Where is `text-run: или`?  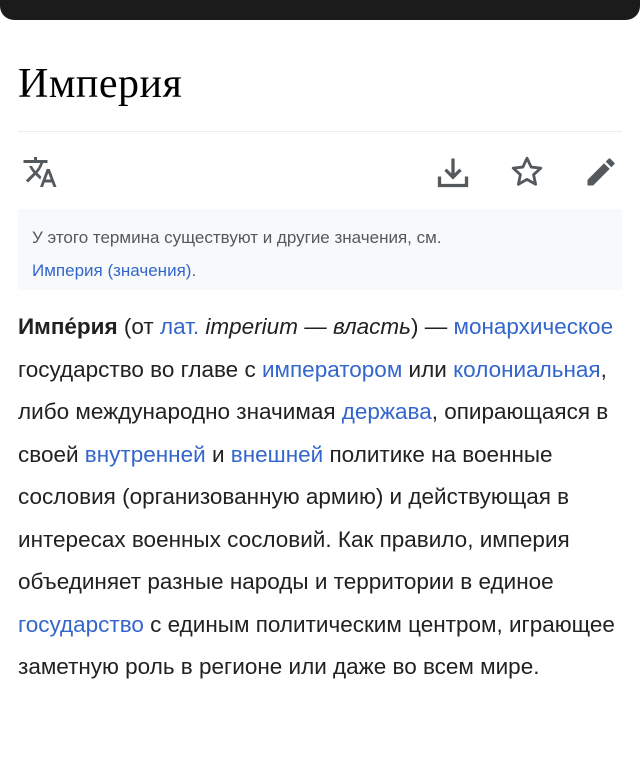
text-run: или is located at coordinates (428, 369).